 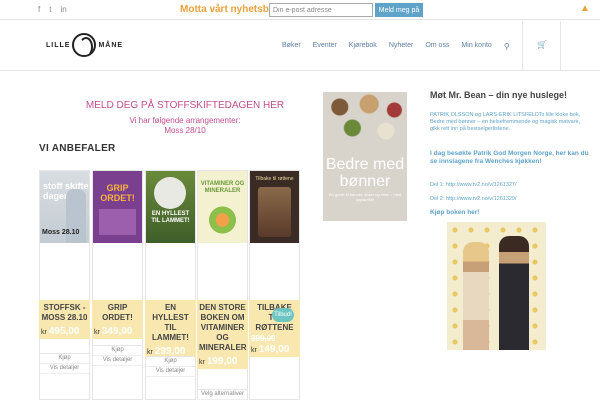 I want to click on product-info: STOFFSK - MOSS 28.10 kr 495,00, so click(x=64, y=319).